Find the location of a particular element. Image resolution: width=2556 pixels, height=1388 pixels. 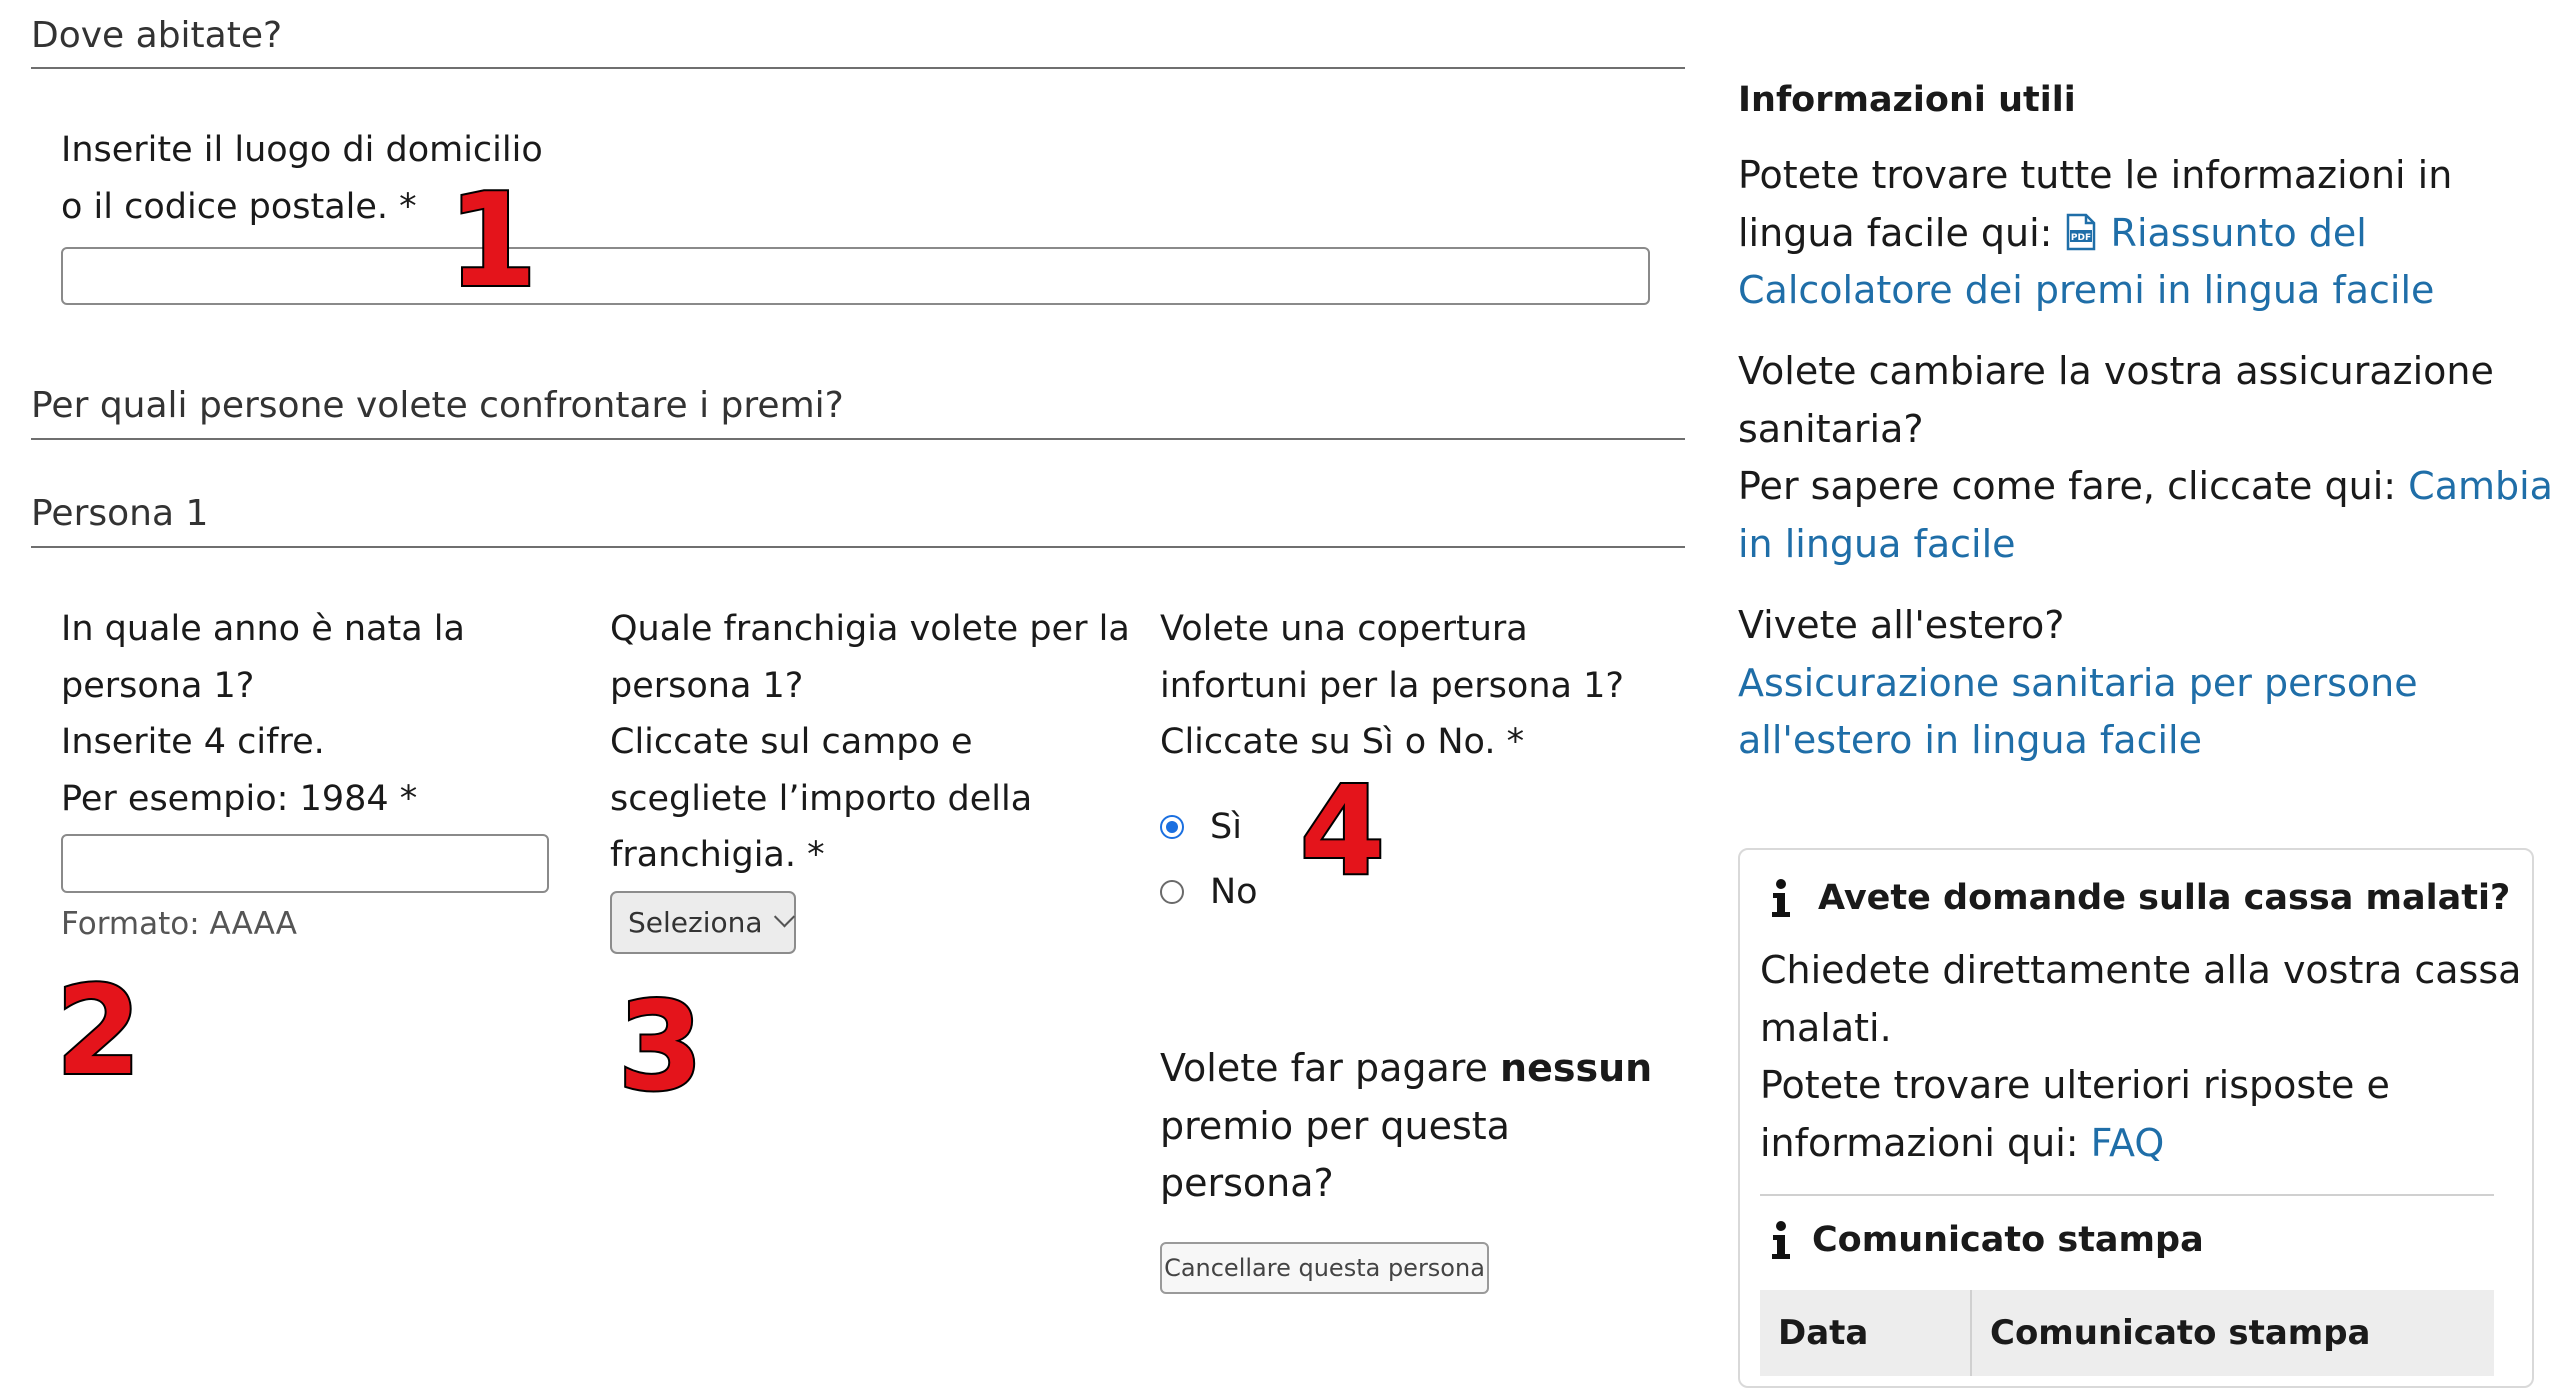

birth-year-label-line1: In quale anno è nata la is located at coordinates (263, 629).